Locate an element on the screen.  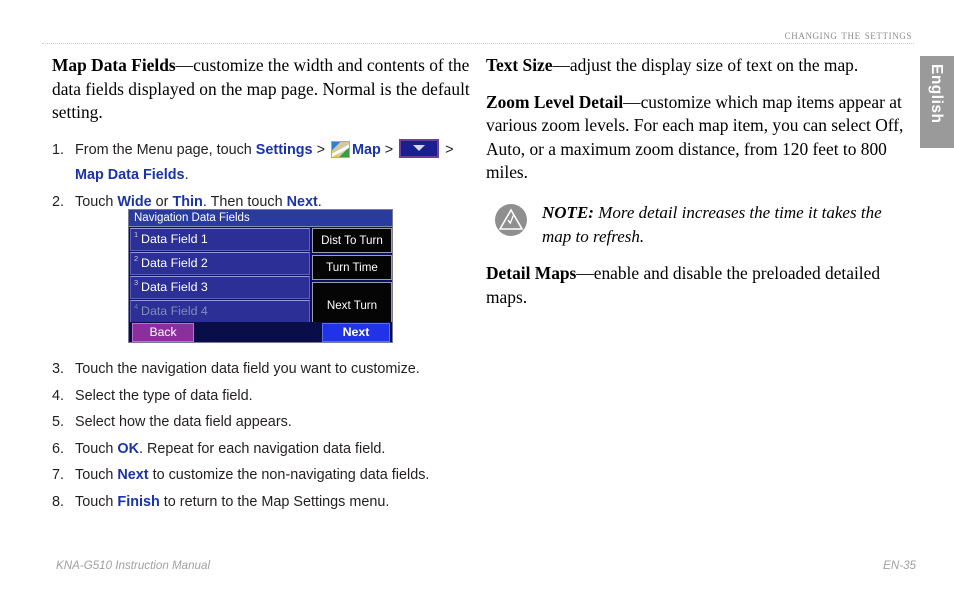
step-number: 1. is located at coordinates (58, 149).